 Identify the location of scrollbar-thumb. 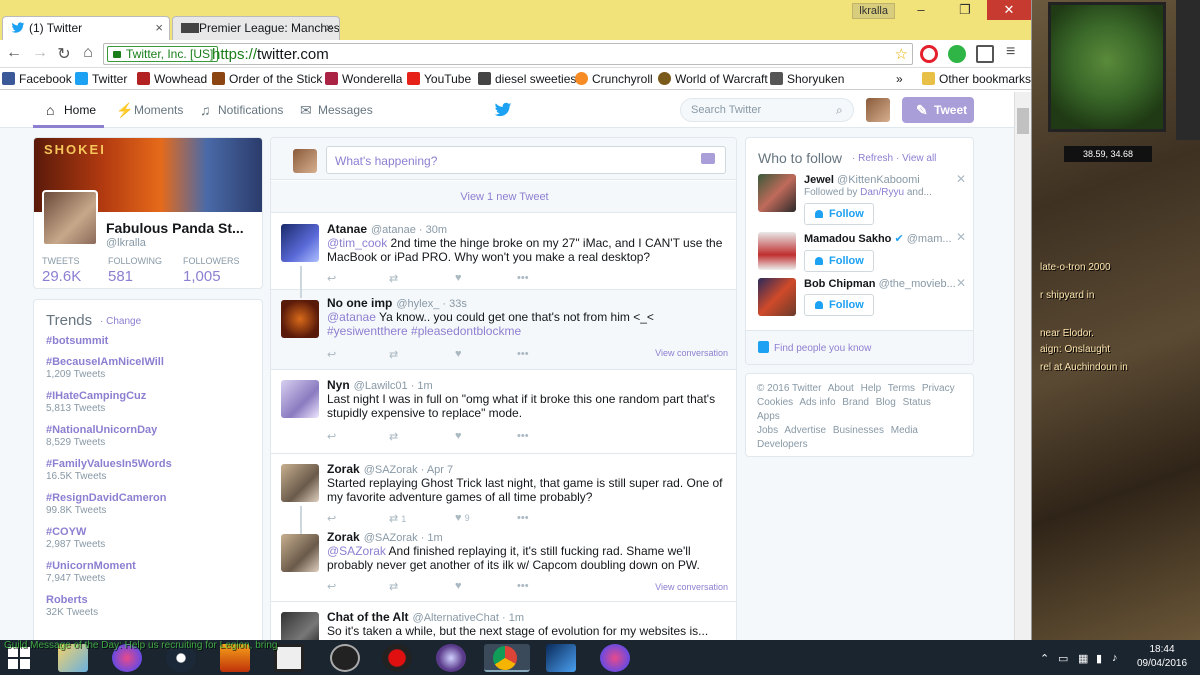
(1023, 121).